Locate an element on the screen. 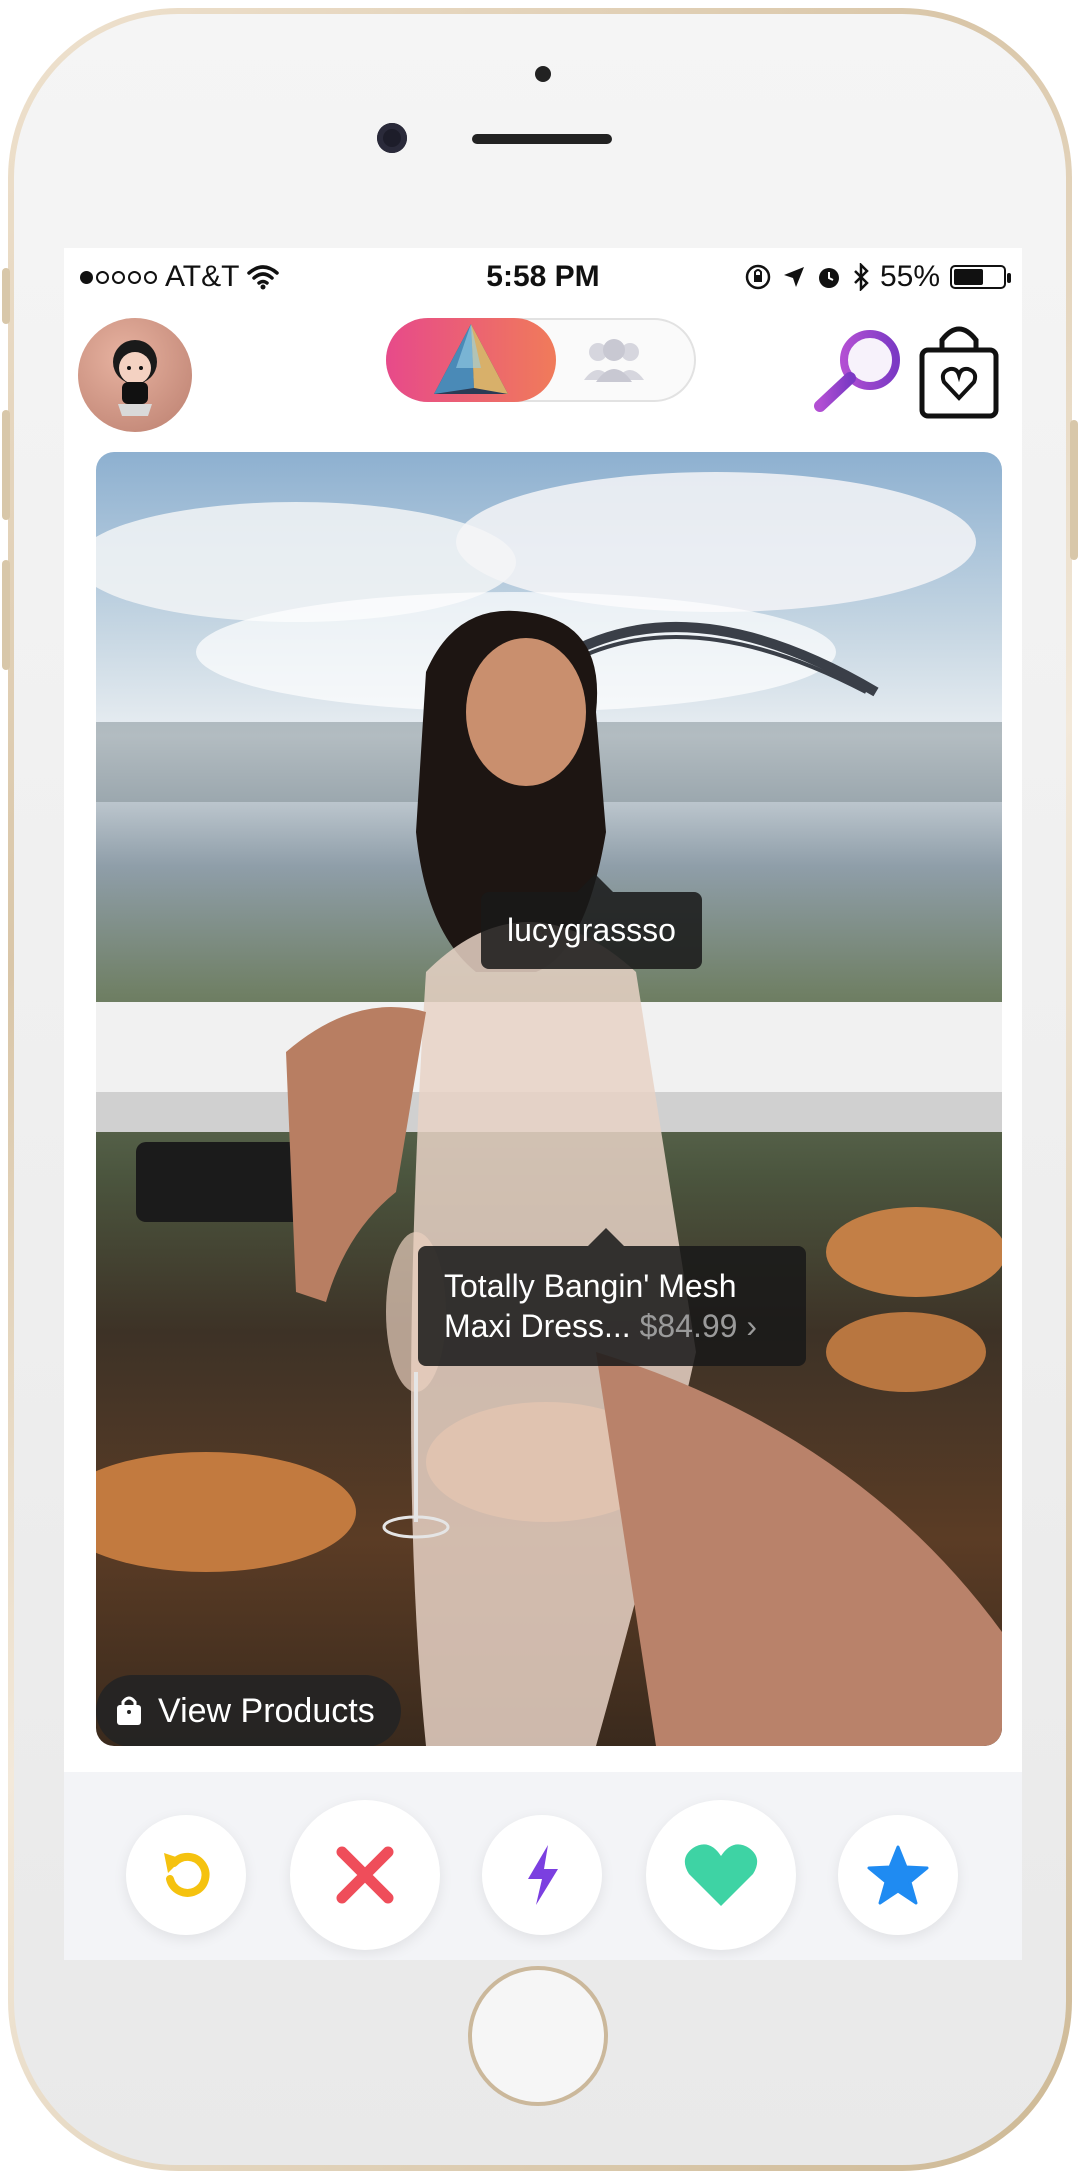 This screenshot has height=2179, width=1080. bolt-icon is located at coordinates (543, 1875).